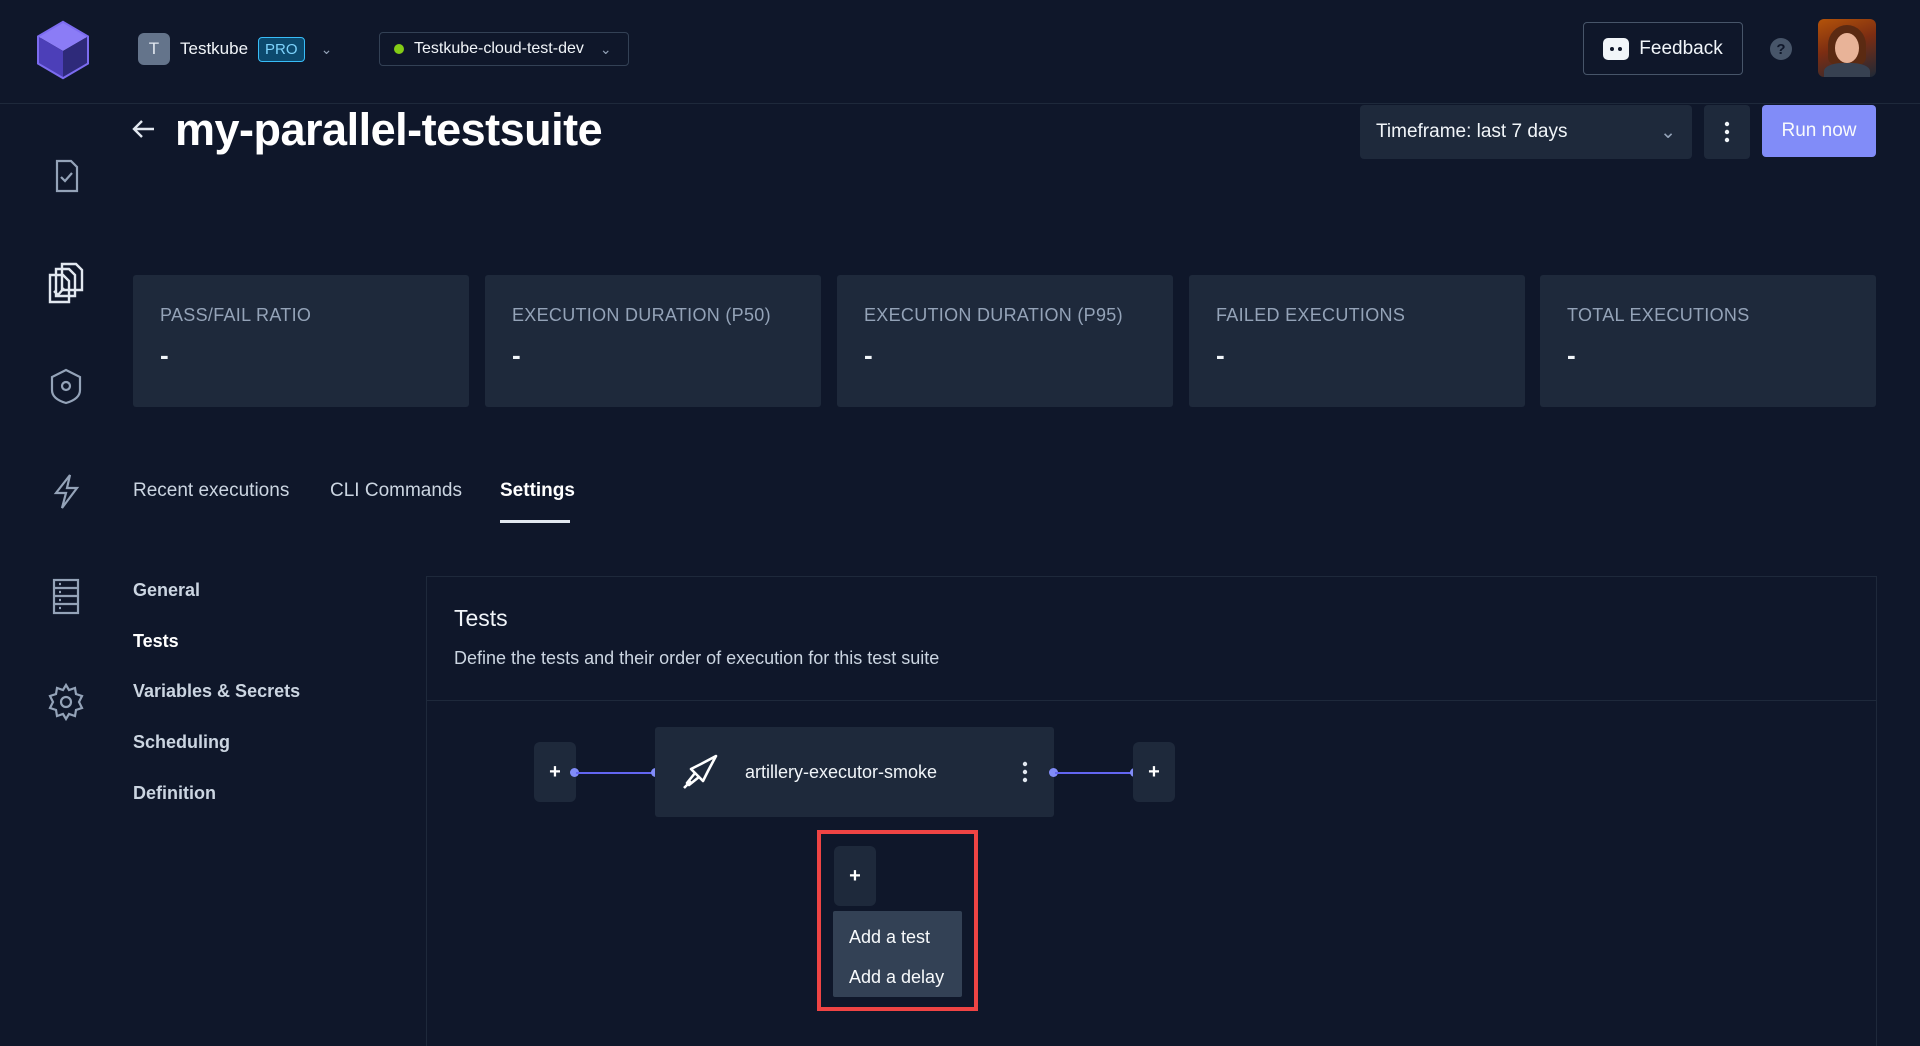 The height and width of the screenshot is (1046, 1920). Describe the element at coordinates (154, 49) in the screenshot. I see `org-avatar: T` at that location.